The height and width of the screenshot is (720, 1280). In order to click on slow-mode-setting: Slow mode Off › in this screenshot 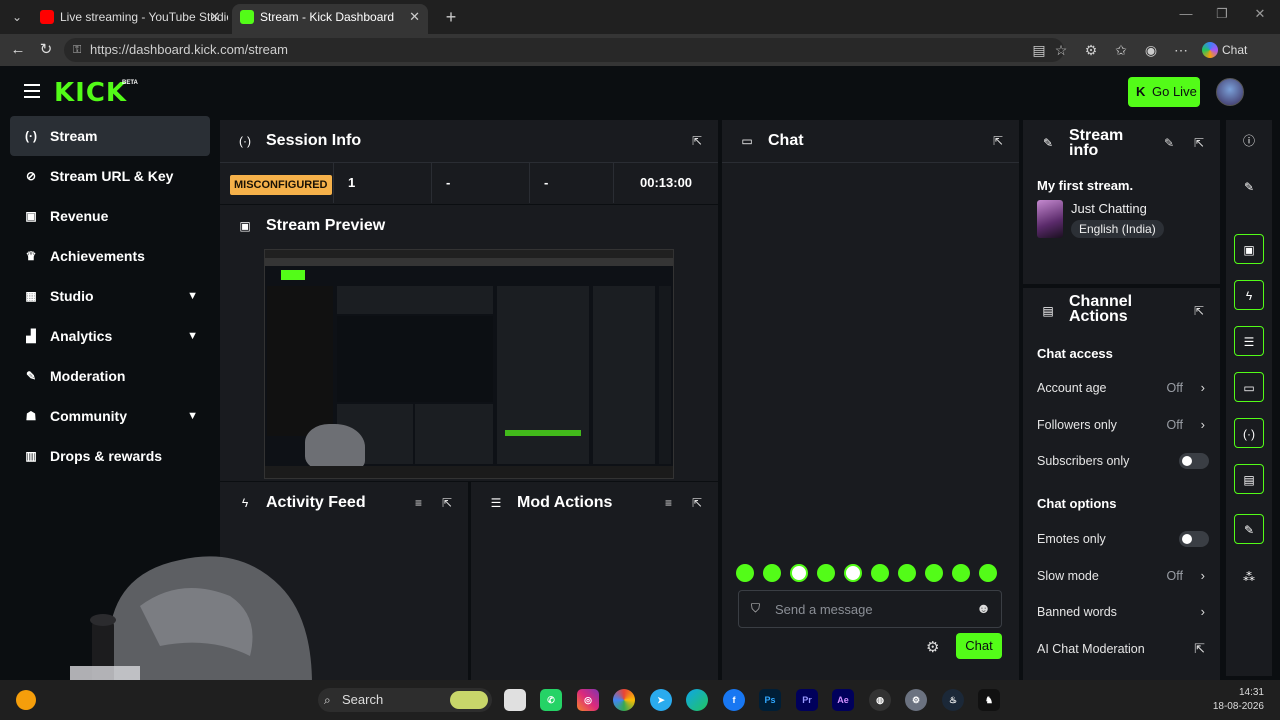, I will do `click(1123, 576)`.